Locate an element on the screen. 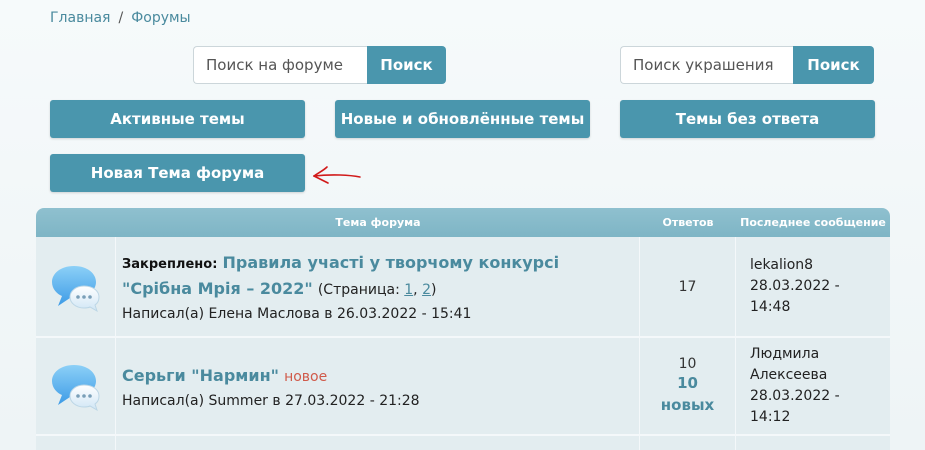  topic-title-link: Серьги "Нармин" is located at coordinates (200, 375).